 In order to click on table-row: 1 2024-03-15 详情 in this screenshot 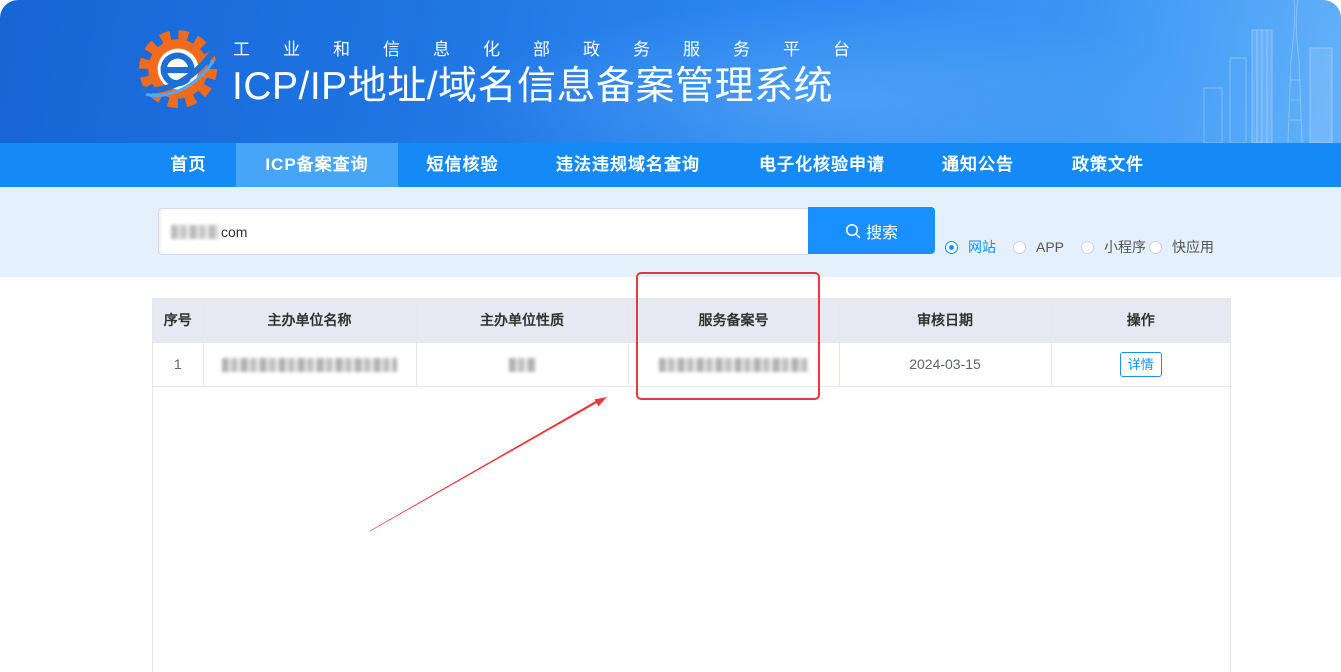, I will do `click(691, 364)`.